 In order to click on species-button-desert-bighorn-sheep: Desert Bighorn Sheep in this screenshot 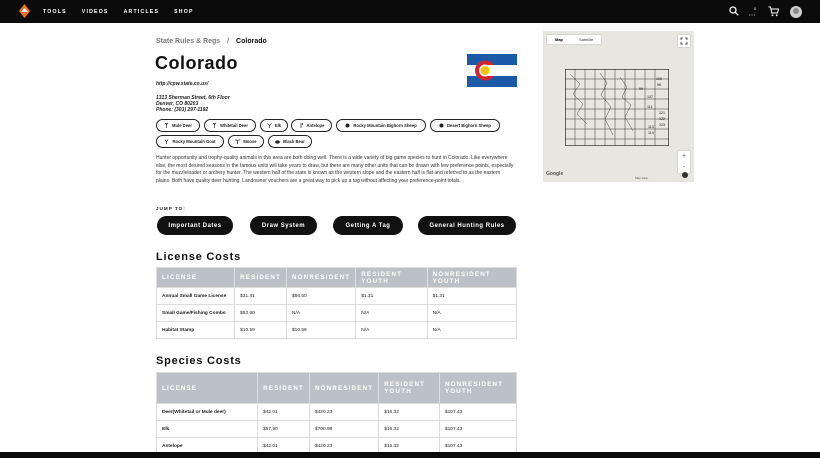, I will do `click(465, 125)`.